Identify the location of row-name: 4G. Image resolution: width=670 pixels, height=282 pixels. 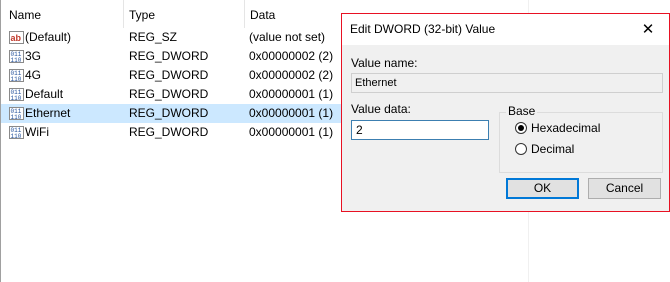
(33, 75).